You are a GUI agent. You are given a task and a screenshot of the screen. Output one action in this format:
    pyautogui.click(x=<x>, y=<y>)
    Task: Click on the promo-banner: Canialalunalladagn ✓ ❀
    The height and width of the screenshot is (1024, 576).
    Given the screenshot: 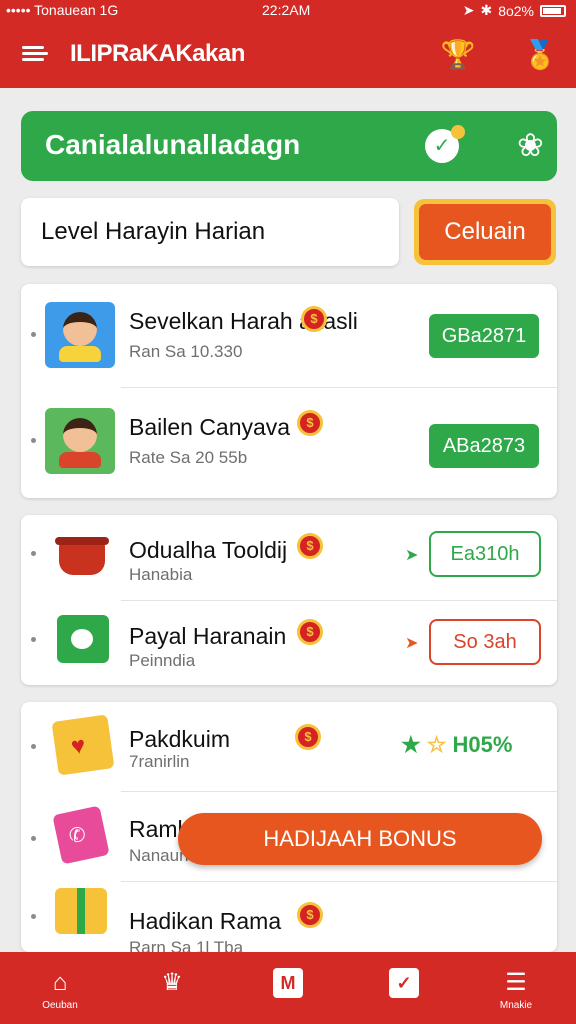 What is the action you would take?
    pyautogui.click(x=289, y=146)
    